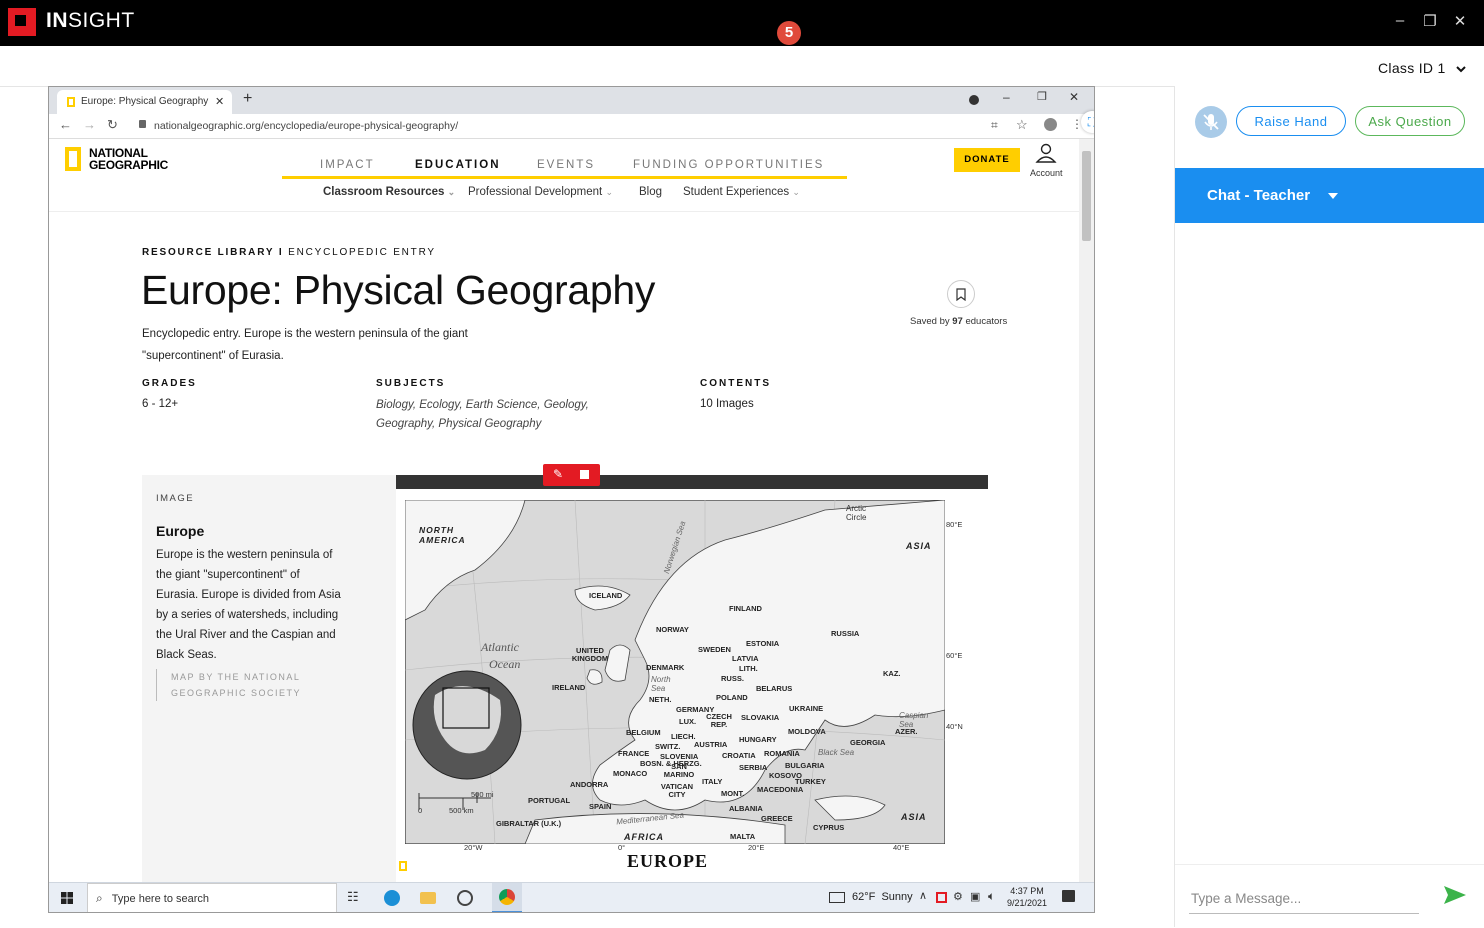  What do you see at coordinates (987, 160) in the screenshot?
I see `donate-button: DONATE` at bounding box center [987, 160].